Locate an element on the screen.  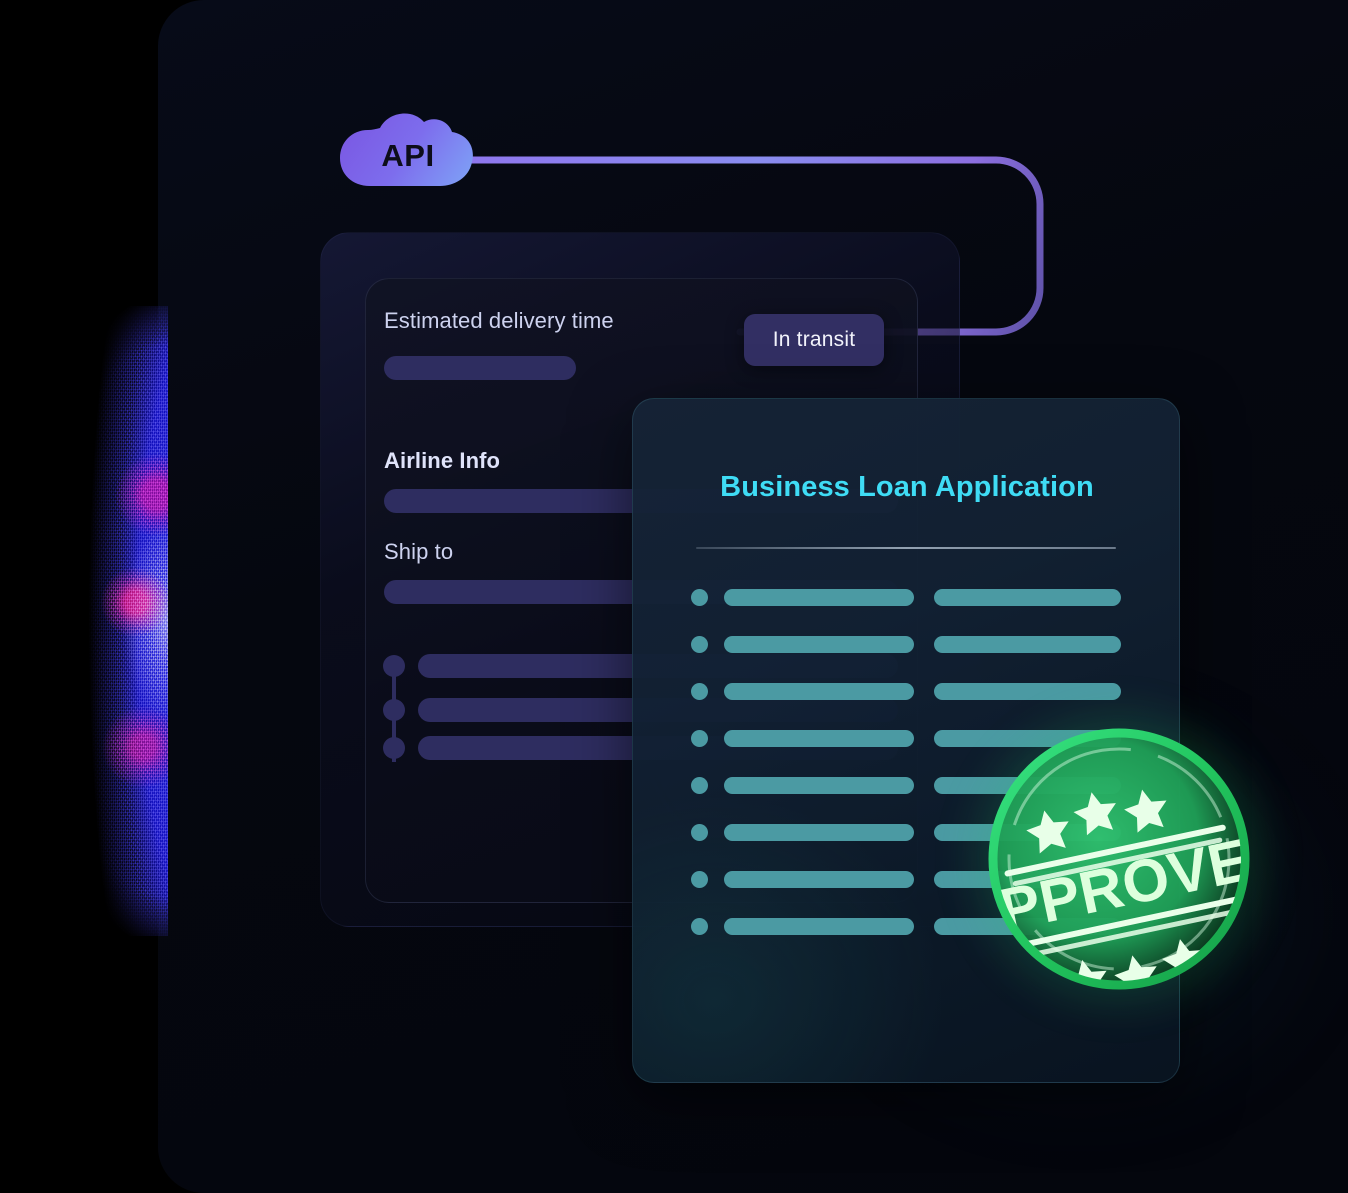
approved-stamp: APPROVED is located at coordinates (1119, 859).